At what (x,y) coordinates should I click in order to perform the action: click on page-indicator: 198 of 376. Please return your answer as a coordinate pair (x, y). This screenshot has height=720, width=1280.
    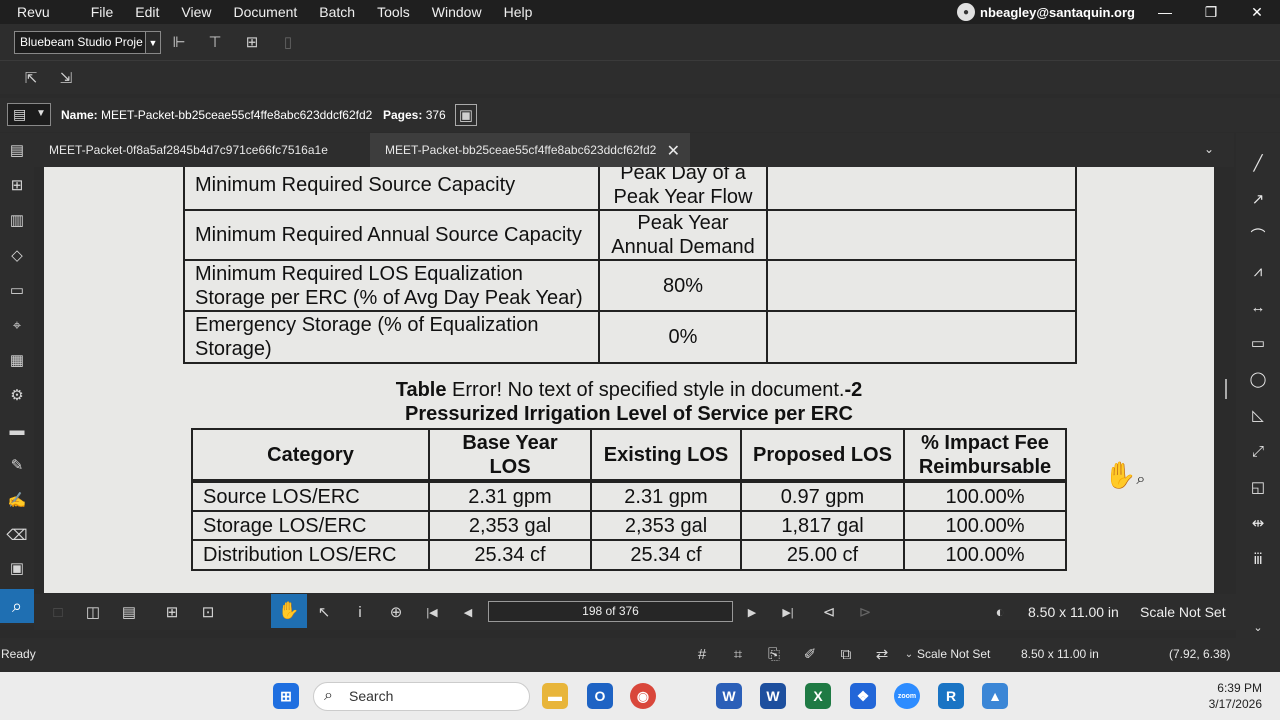
    Looking at the image, I should click on (610, 611).